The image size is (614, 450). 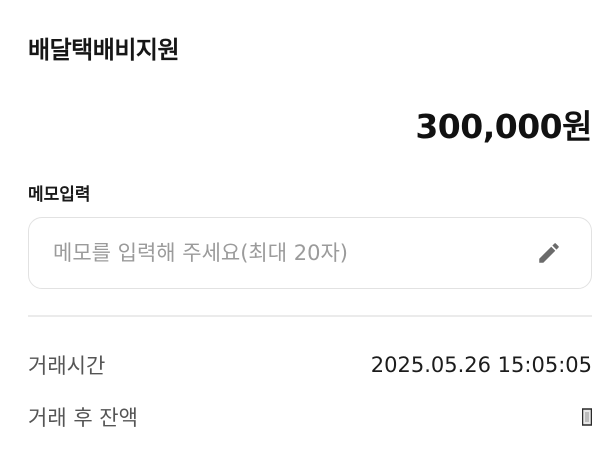 What do you see at coordinates (310, 365) in the screenshot?
I see `transaction-time-row: 거래시간 2025.05.26 15:05:05` at bounding box center [310, 365].